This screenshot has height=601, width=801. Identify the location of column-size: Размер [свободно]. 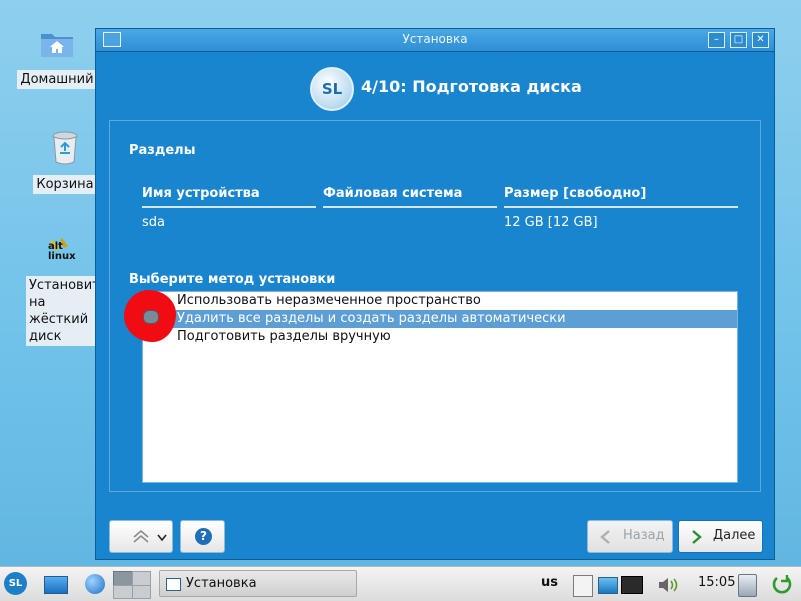
(621, 197).